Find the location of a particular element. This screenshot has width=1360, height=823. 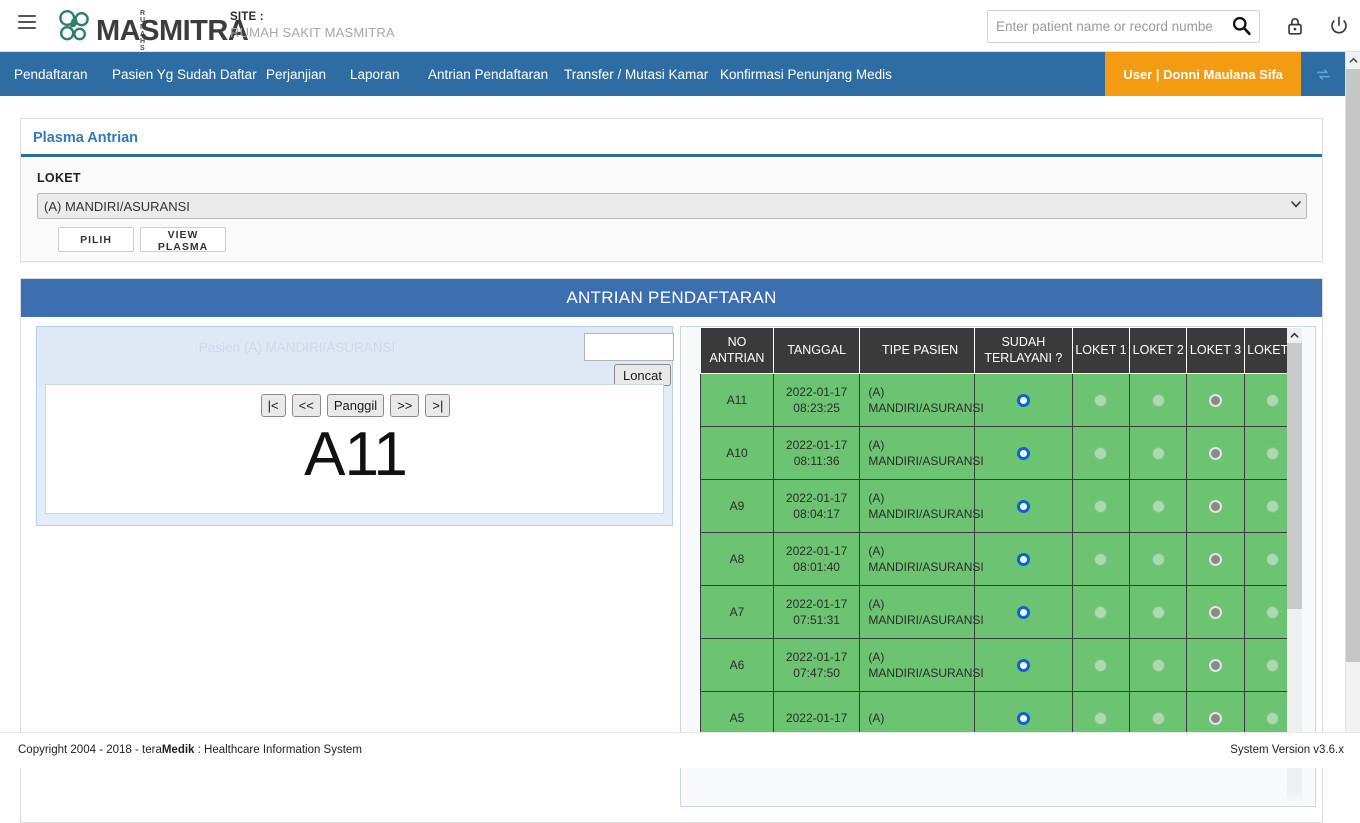

nav-item-transfer-mutasi-kamar: Transfer / Mutasi Kamar is located at coordinates (636, 74).